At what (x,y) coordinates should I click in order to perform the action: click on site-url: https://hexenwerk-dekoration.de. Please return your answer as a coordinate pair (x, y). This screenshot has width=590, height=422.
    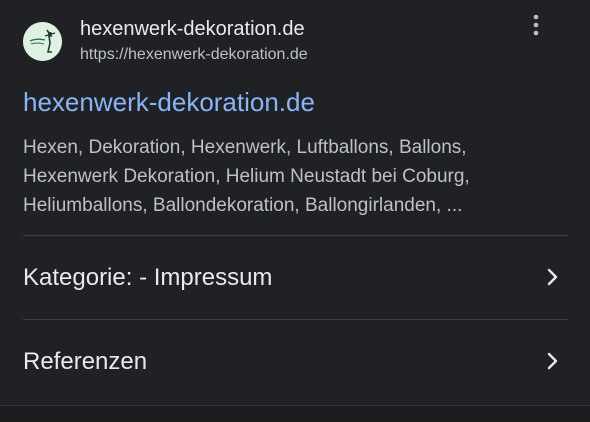
    Looking at the image, I should click on (194, 55).